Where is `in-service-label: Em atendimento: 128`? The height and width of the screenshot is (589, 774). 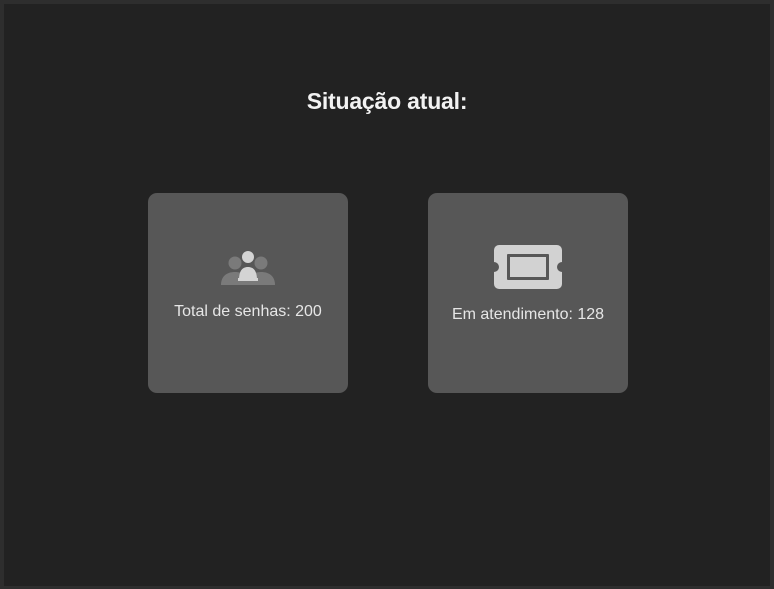
in-service-label: Em atendimento: 128 is located at coordinates (528, 314).